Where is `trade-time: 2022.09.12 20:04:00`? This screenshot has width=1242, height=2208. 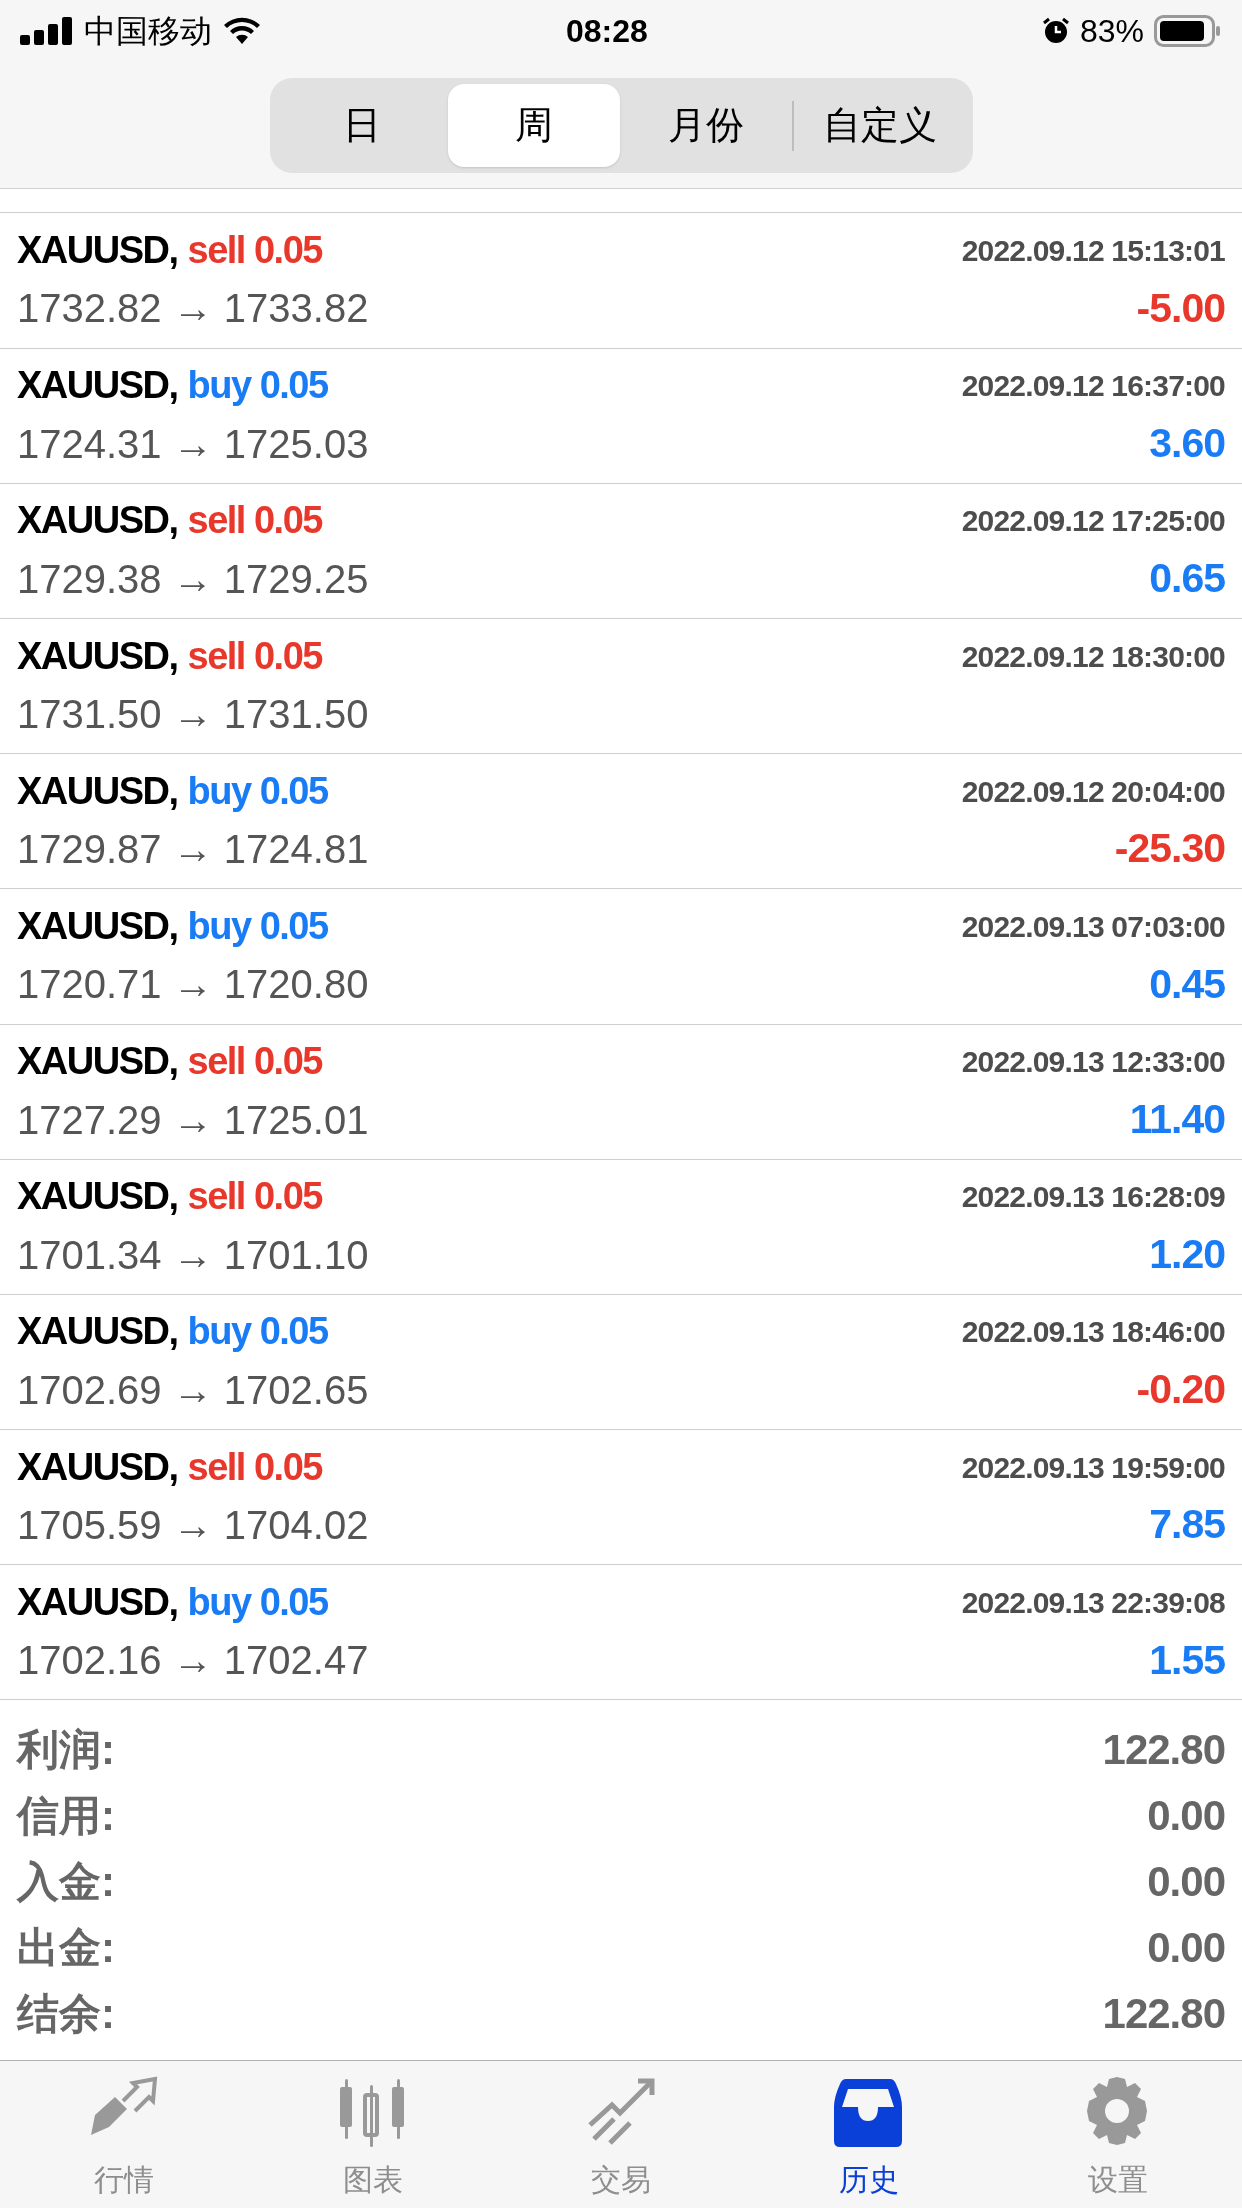
trade-time: 2022.09.12 20:04:00 is located at coordinates (1093, 791).